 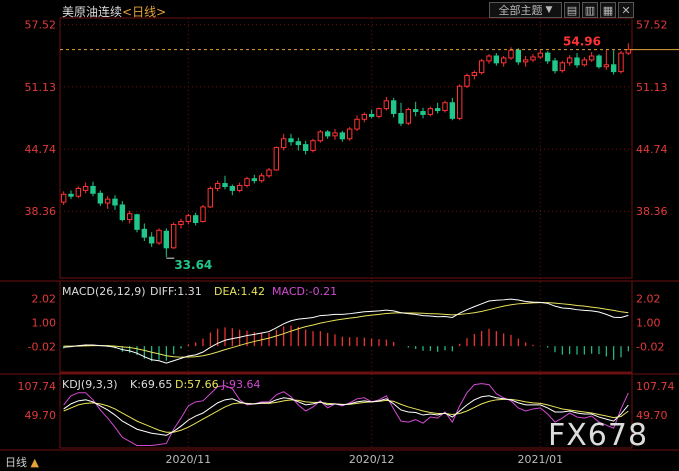 I want to click on price-tick-right: 57.52, so click(x=652, y=25).